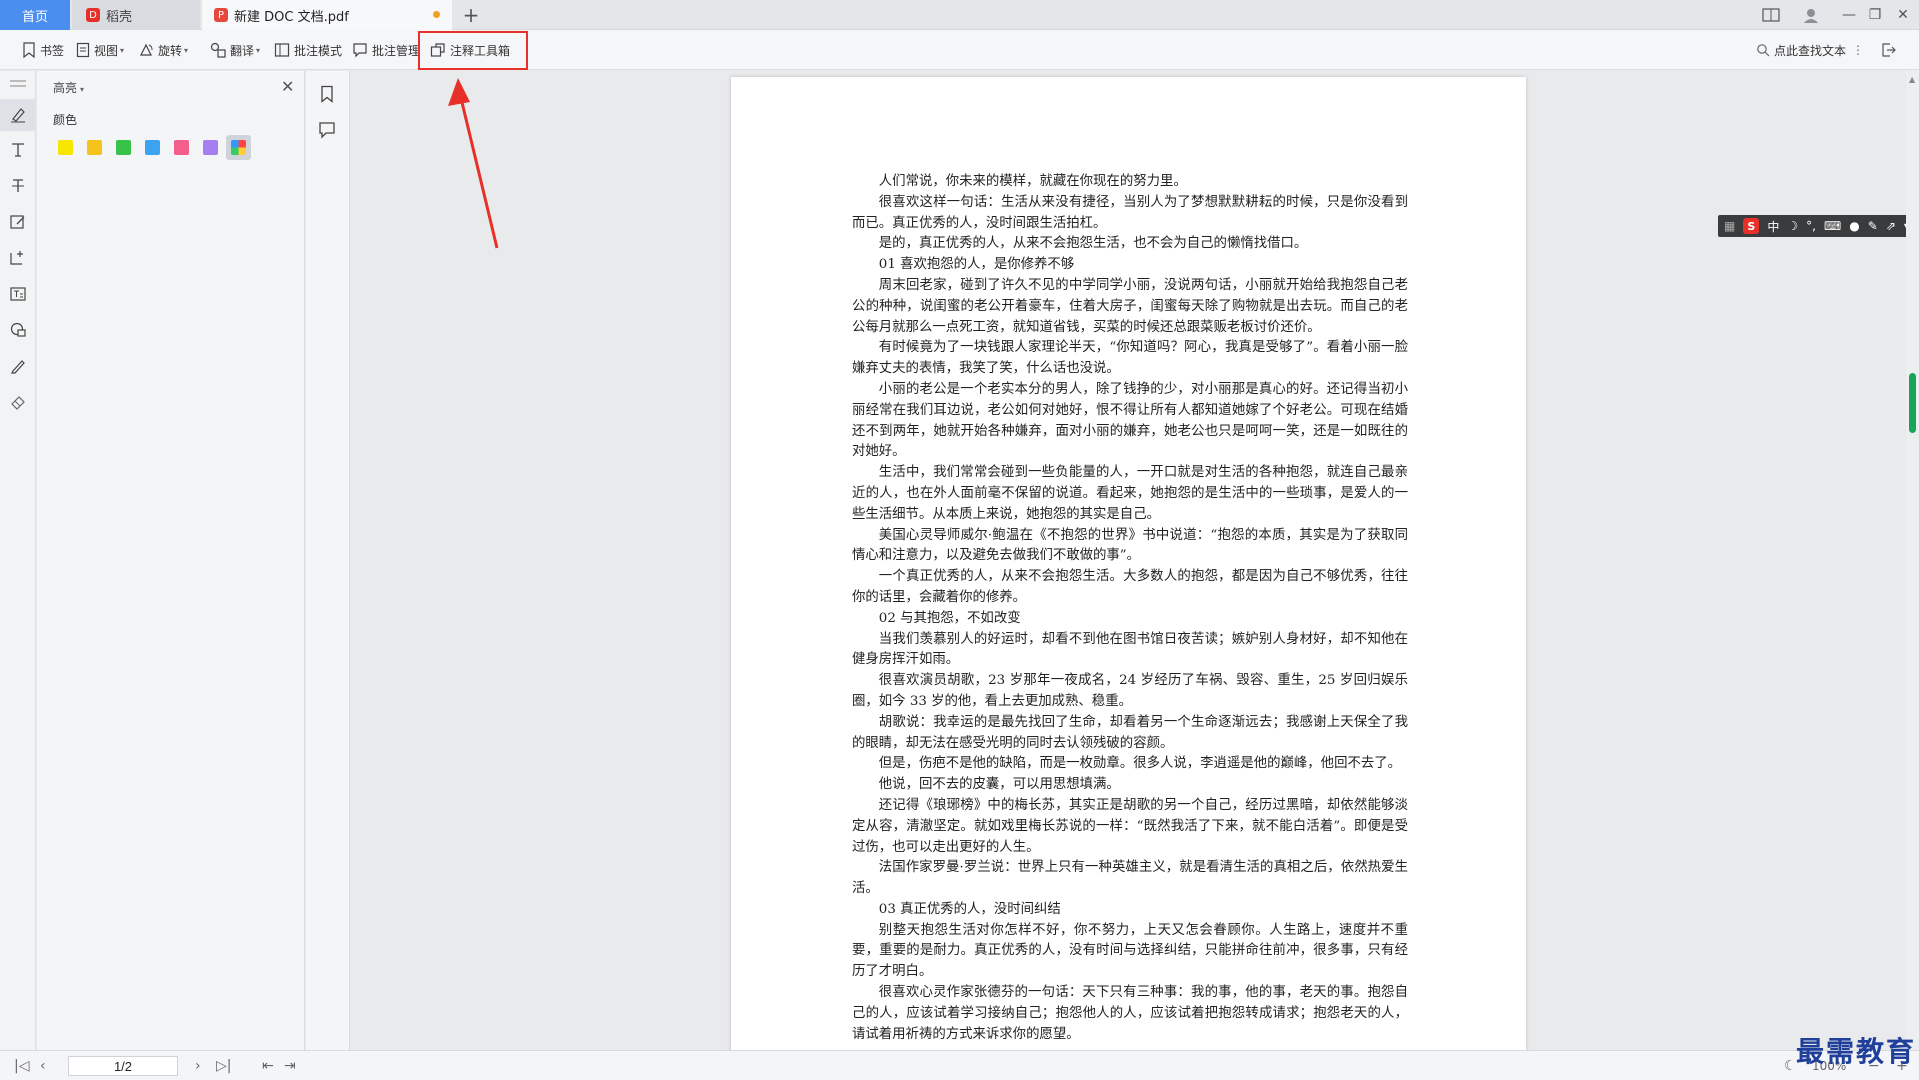 The height and width of the screenshot is (1080, 1919). What do you see at coordinates (1912, 560) in the screenshot?
I see `vertical-scrollbar: ▲` at bounding box center [1912, 560].